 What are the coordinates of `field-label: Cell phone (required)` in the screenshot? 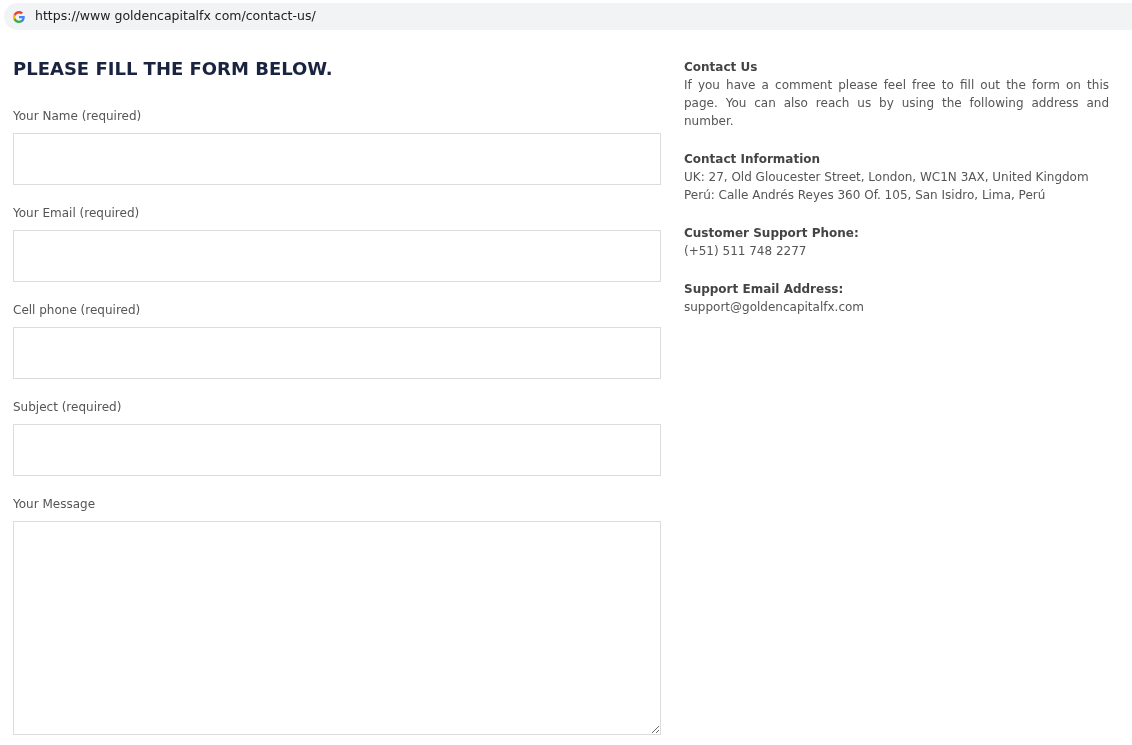 It's located at (77, 310).